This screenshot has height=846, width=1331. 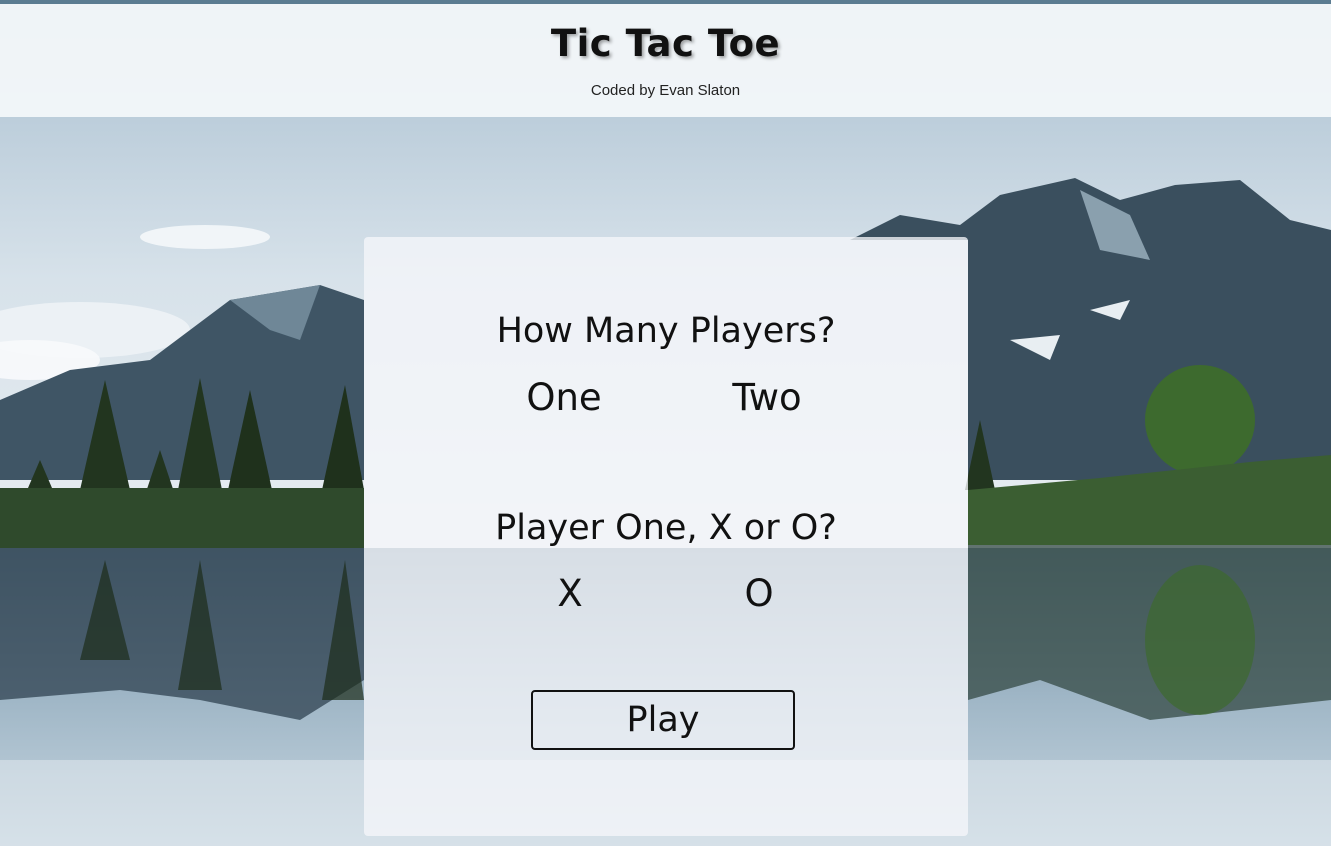 I want to click on players-one-option: One, so click(x=564, y=397).